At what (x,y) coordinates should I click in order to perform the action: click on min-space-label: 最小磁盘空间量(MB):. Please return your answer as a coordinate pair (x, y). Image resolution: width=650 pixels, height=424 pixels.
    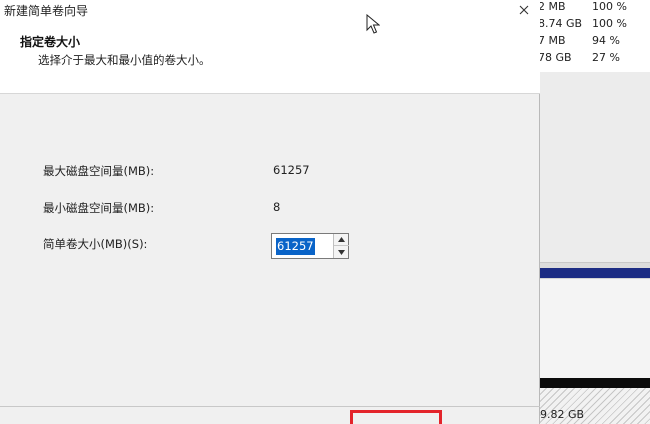
    Looking at the image, I should click on (99, 208).